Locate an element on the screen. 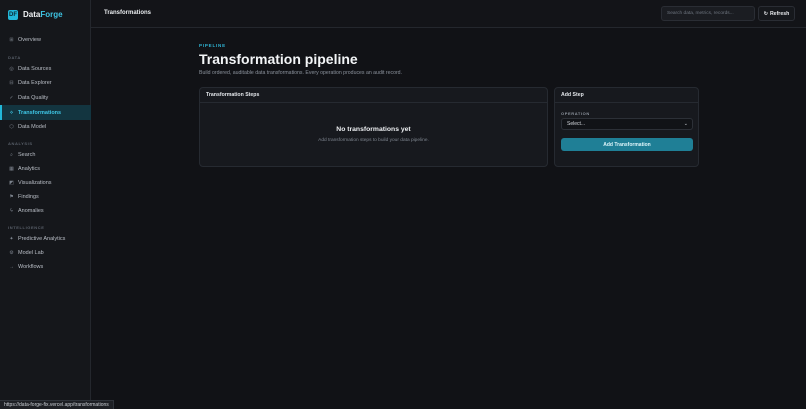  refresh-icon: ↻ is located at coordinates (765, 13).